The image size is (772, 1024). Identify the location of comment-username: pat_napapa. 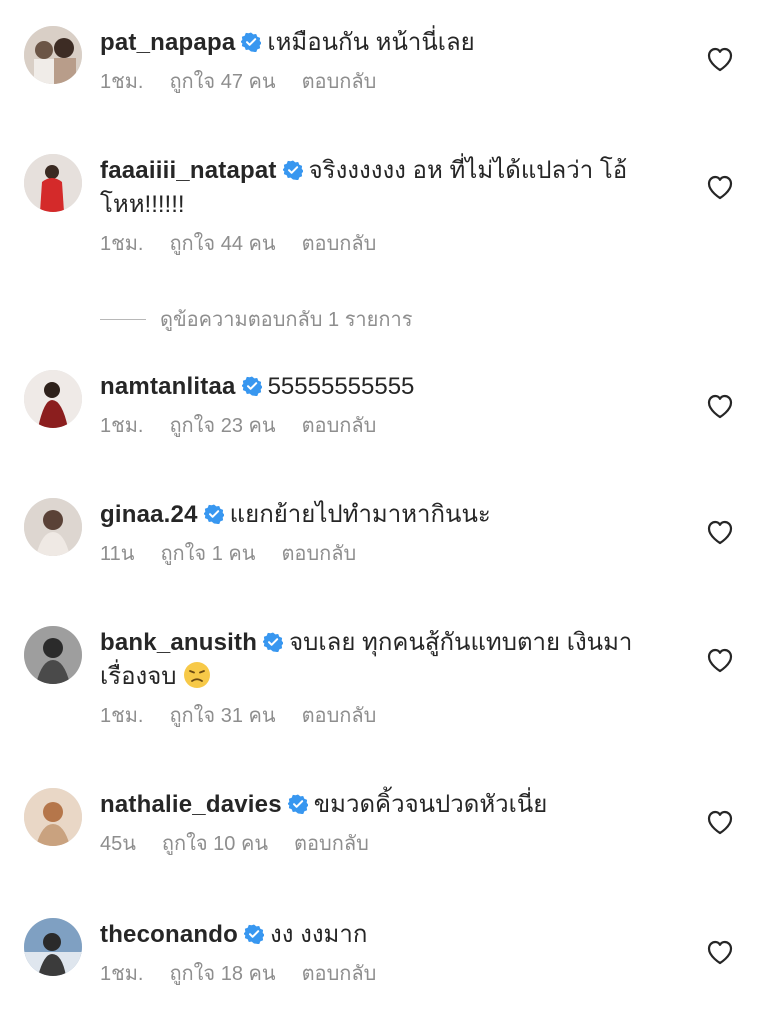
(167, 42).